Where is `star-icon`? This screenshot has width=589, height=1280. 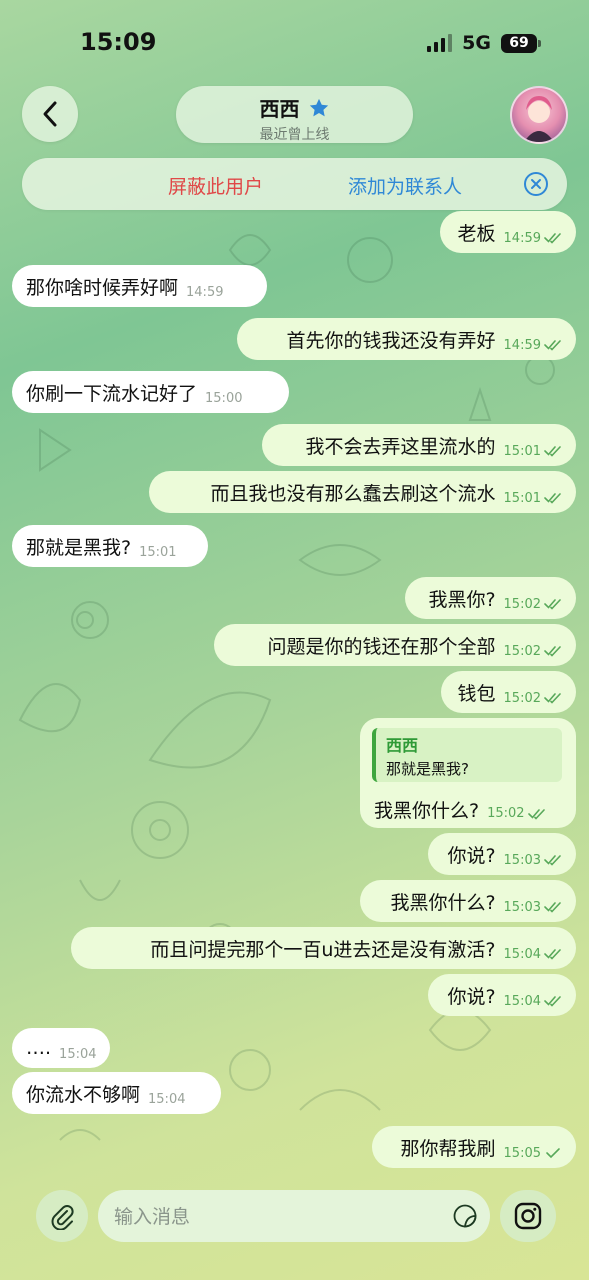
star-icon is located at coordinates (318, 107).